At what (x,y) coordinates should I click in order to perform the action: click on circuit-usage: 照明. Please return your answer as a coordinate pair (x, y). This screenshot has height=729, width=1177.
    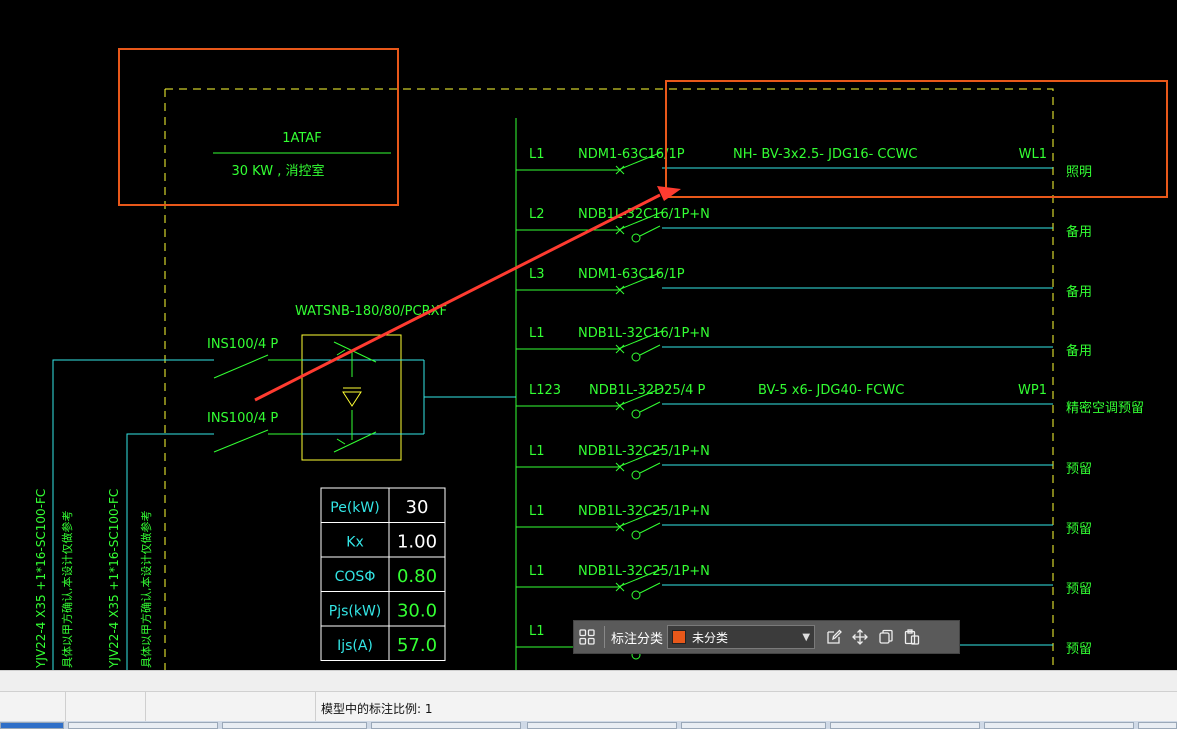
    Looking at the image, I should click on (1079, 172).